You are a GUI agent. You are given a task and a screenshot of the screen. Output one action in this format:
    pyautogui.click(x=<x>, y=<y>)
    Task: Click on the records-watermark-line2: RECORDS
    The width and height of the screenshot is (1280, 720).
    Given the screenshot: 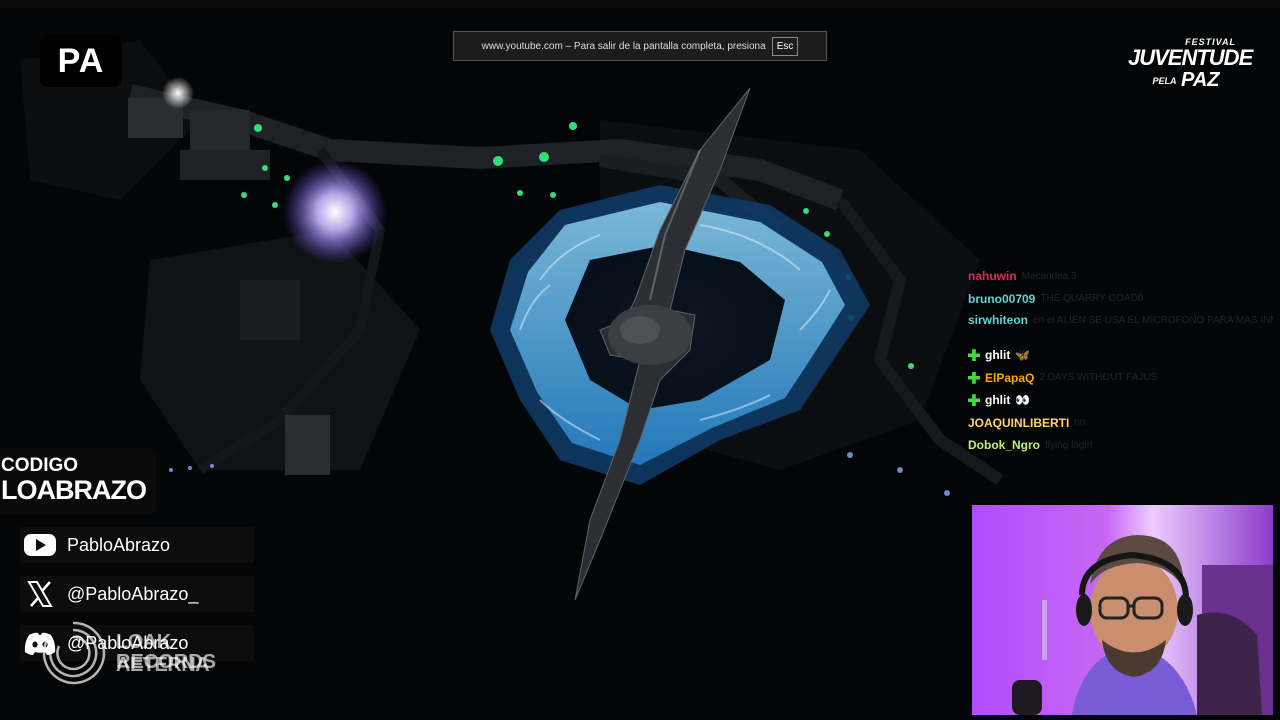 What is the action you would take?
    pyautogui.click(x=166, y=662)
    